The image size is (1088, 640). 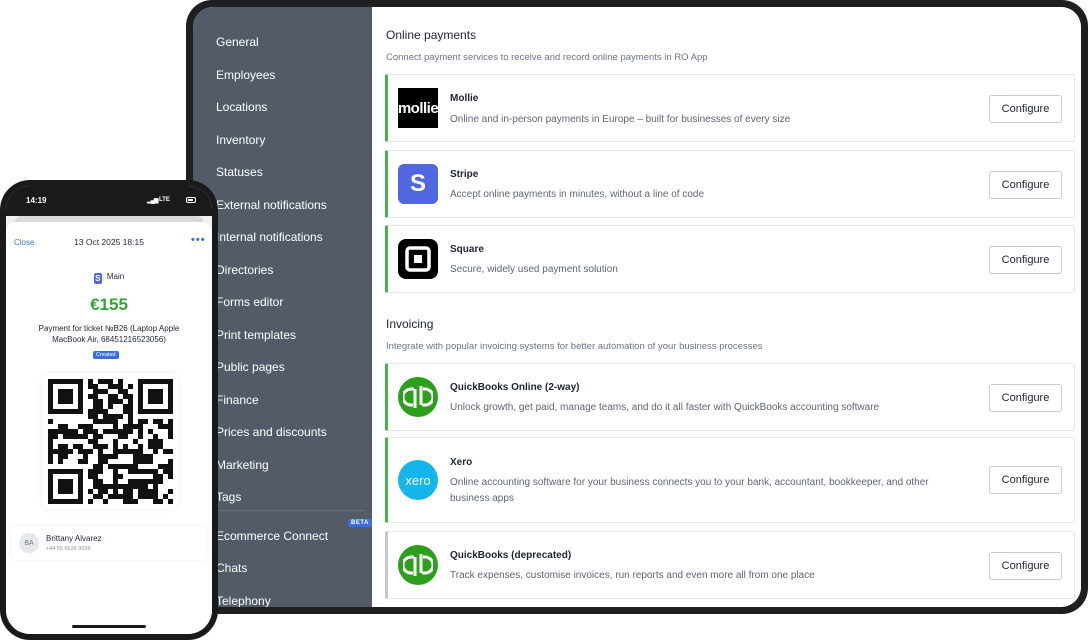 I want to click on configure-button-quickbooks-deprecated: Configure, so click(x=1025, y=566).